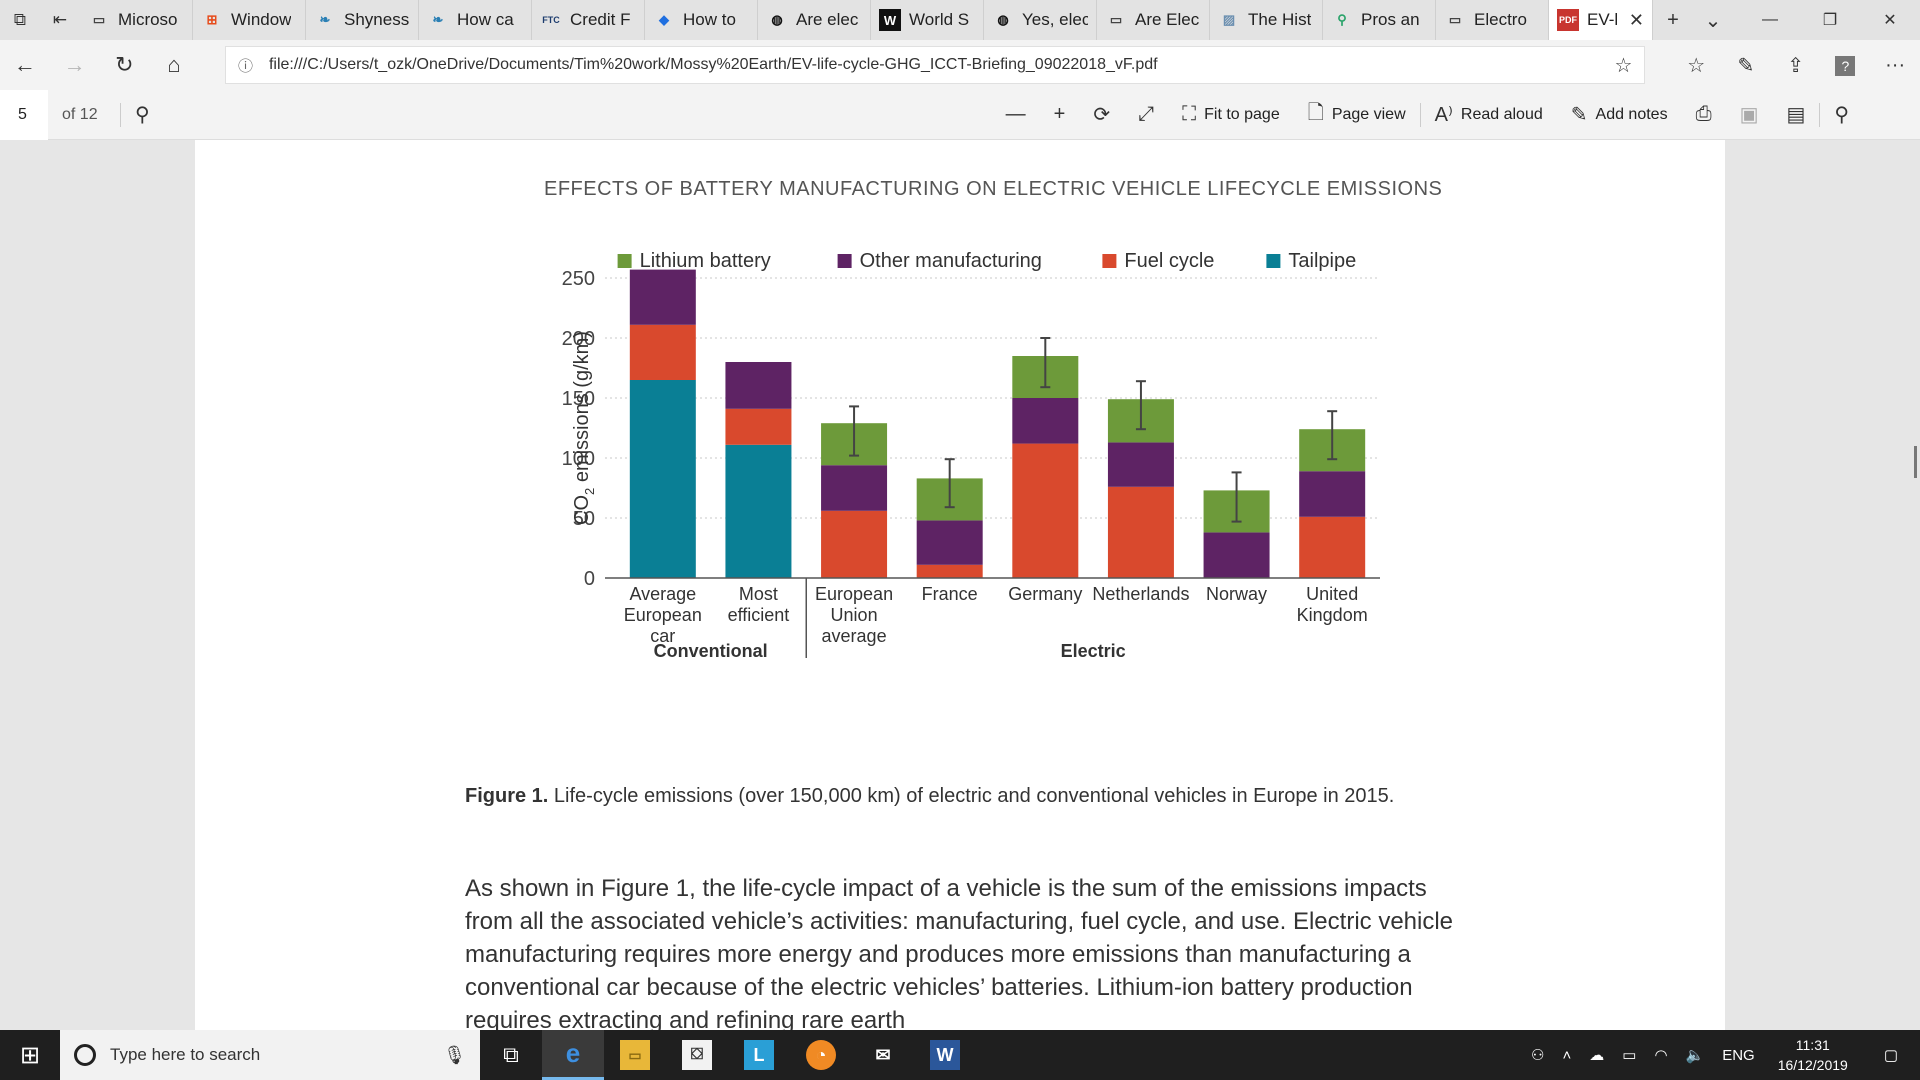 The image size is (1920, 1080). What do you see at coordinates (1624, 65) in the screenshot?
I see `favorite-star-icon: ☆` at bounding box center [1624, 65].